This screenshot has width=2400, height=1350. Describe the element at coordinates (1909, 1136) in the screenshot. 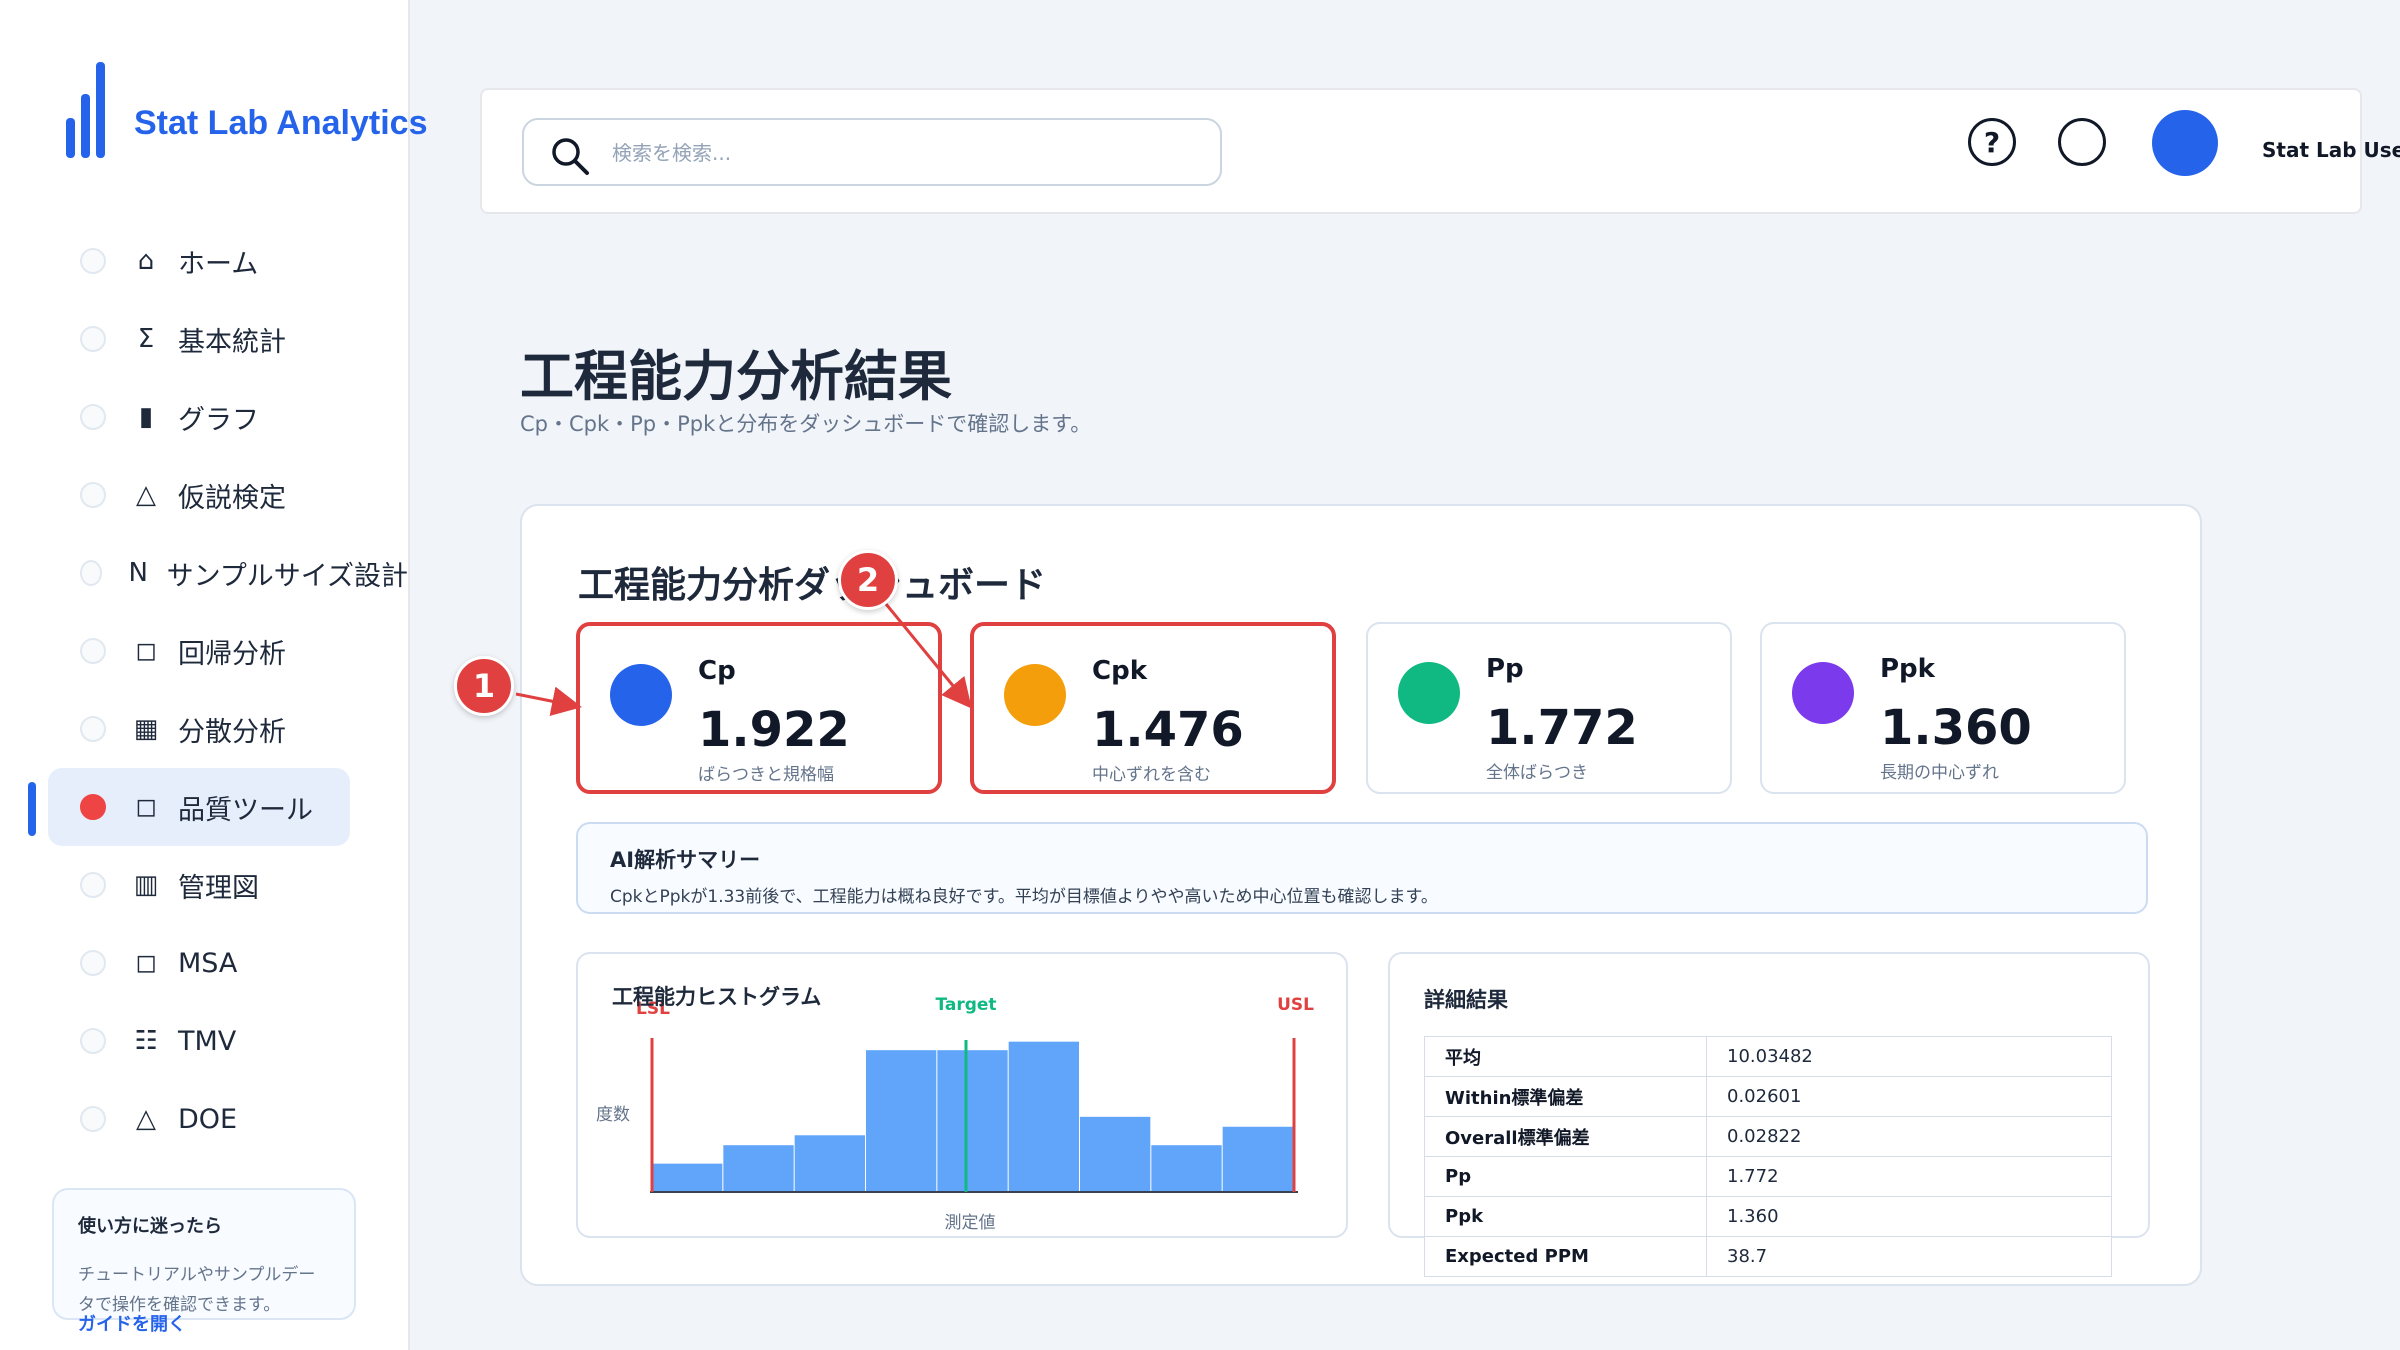

I see `table-cell-value: 0.02822` at that location.